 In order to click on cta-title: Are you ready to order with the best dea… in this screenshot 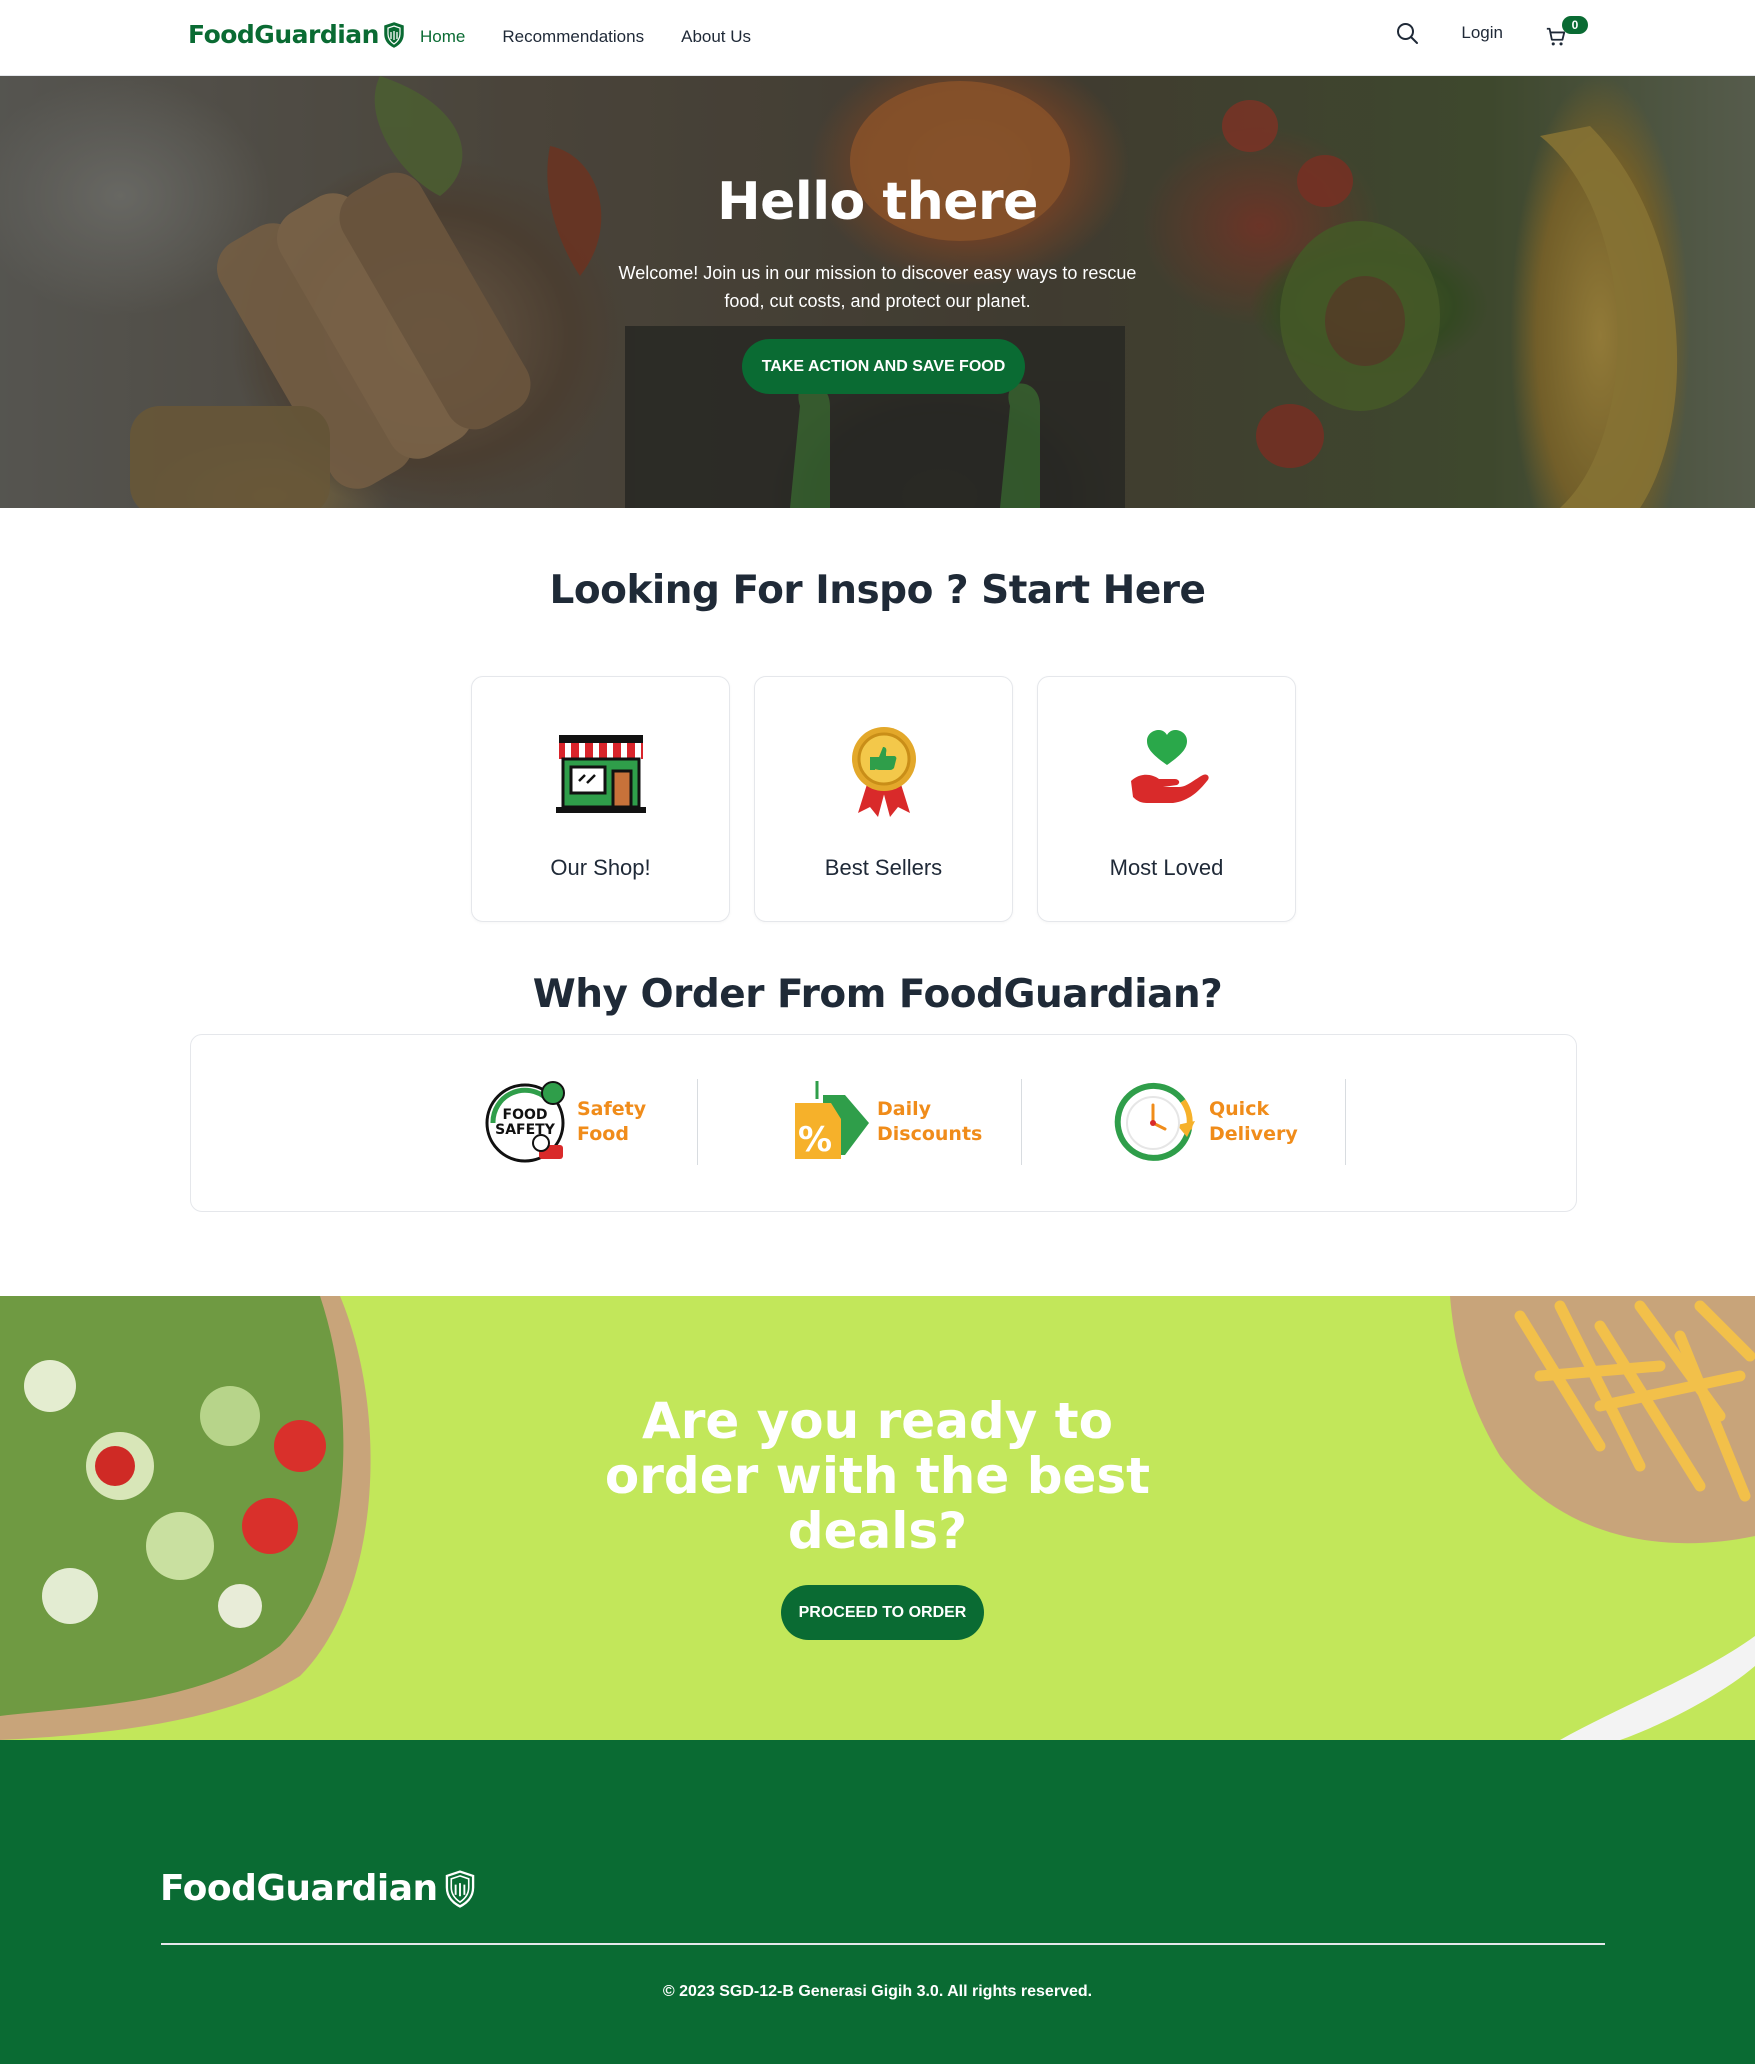, I will do `click(877, 1476)`.